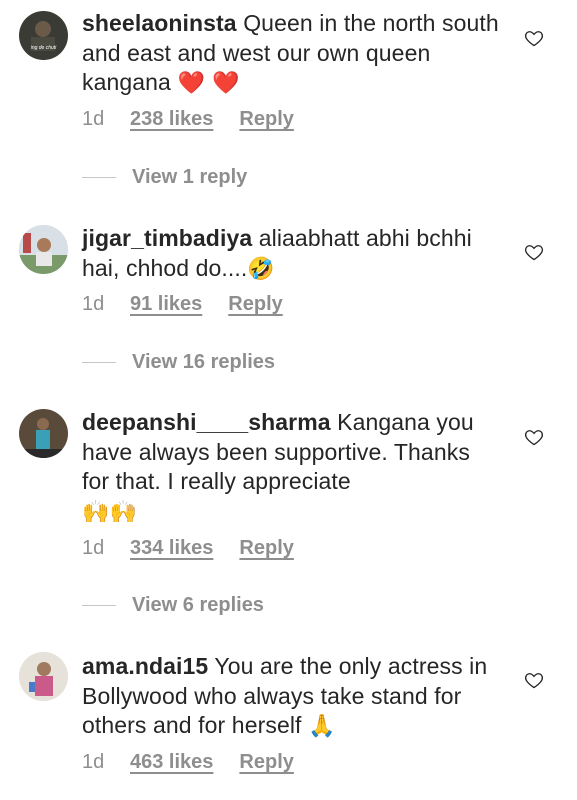 This screenshot has width=577, height=800. I want to click on view-replies-button: View 6 replies, so click(173, 605).